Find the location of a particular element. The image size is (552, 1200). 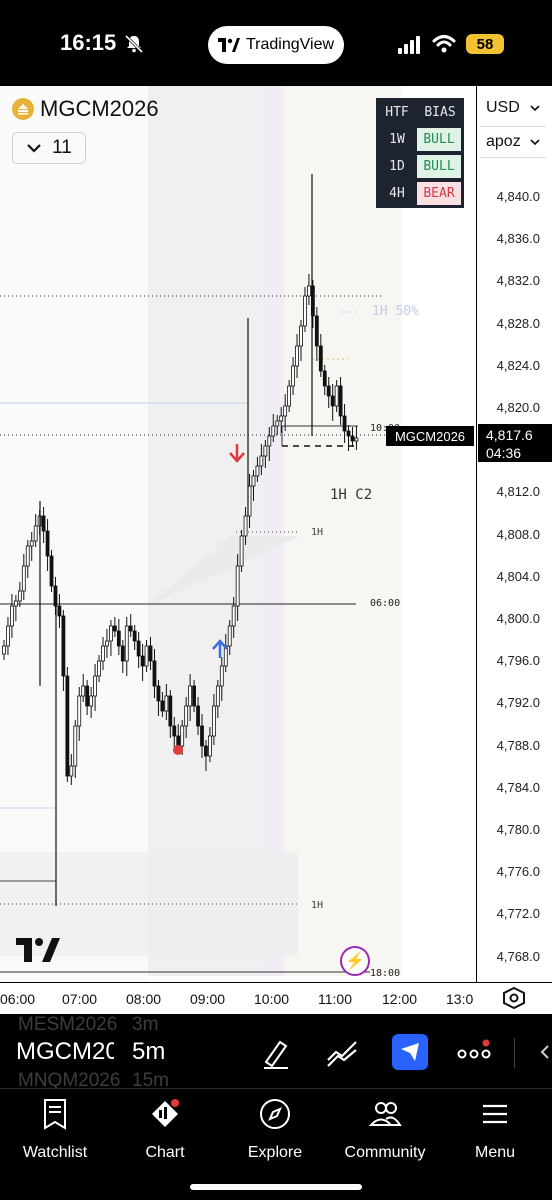

label-1h-lower: 1H is located at coordinates (317, 905).